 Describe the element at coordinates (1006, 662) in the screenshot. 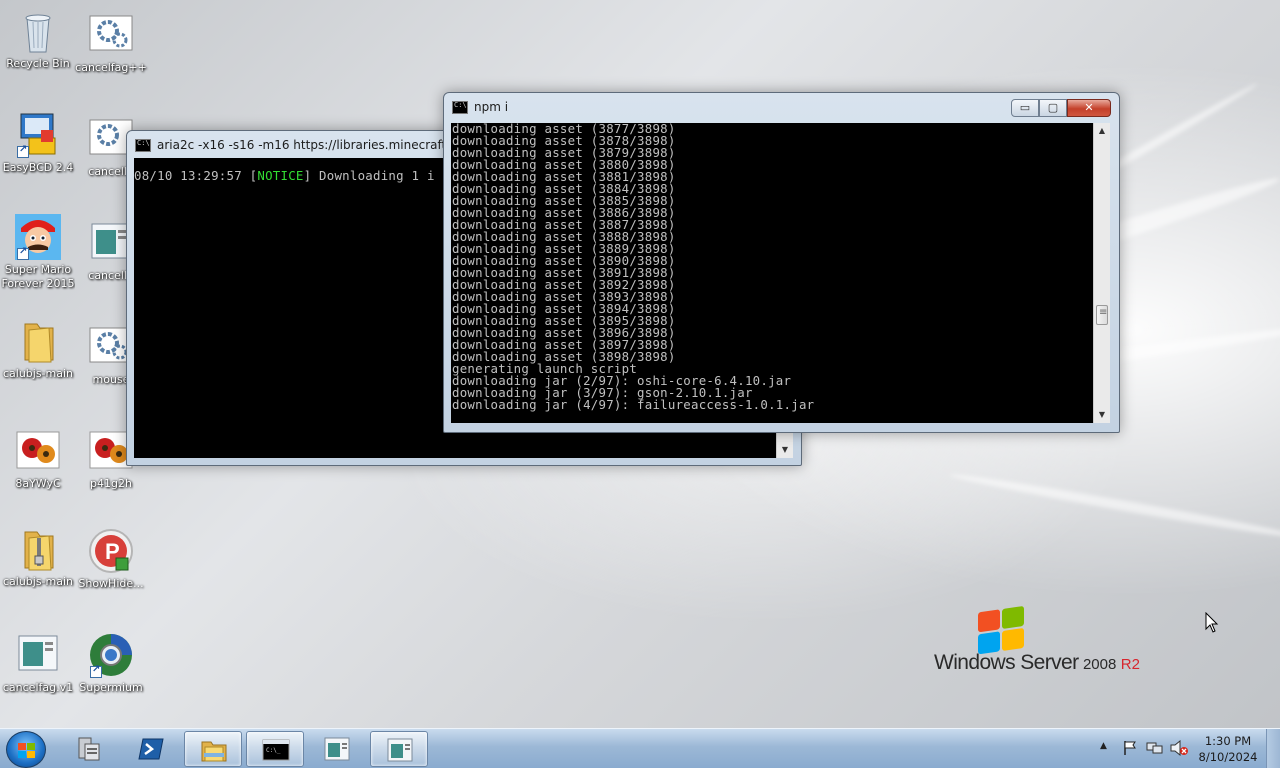

I see `logo-windows-server: Windows Server` at that location.